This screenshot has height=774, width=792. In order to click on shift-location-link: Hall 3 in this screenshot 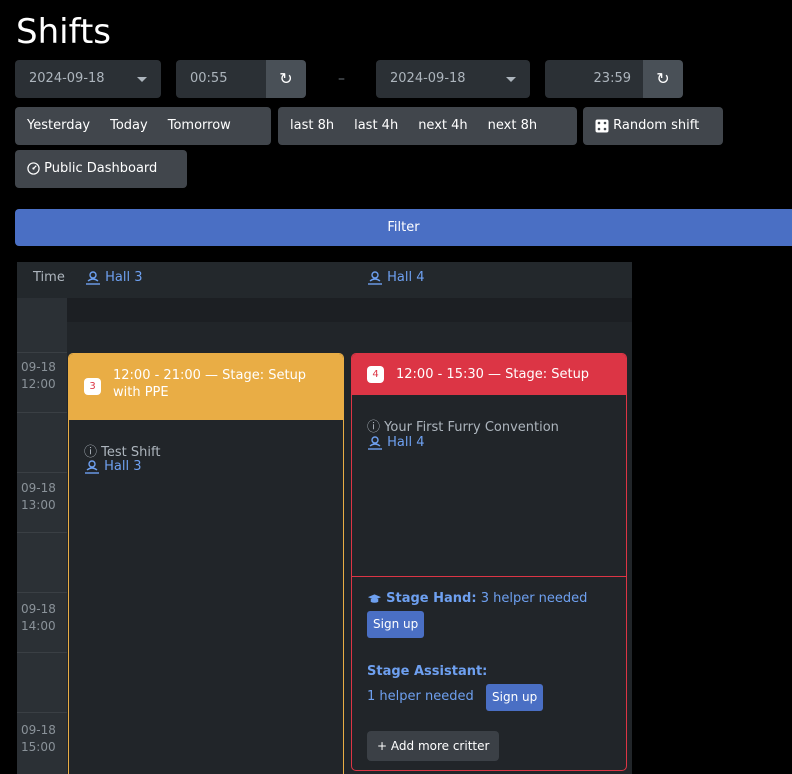, I will do `click(113, 466)`.